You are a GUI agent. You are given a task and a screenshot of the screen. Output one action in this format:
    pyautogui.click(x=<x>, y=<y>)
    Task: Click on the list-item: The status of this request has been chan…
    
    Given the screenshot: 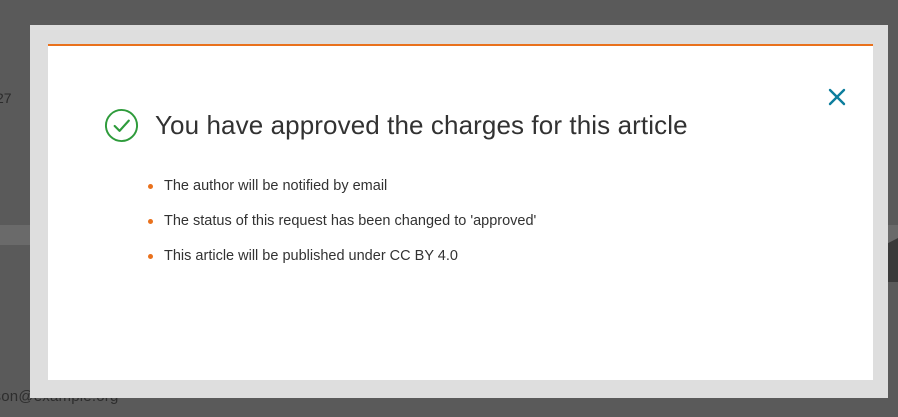 What is the action you would take?
    pyautogui.click(x=341, y=221)
    